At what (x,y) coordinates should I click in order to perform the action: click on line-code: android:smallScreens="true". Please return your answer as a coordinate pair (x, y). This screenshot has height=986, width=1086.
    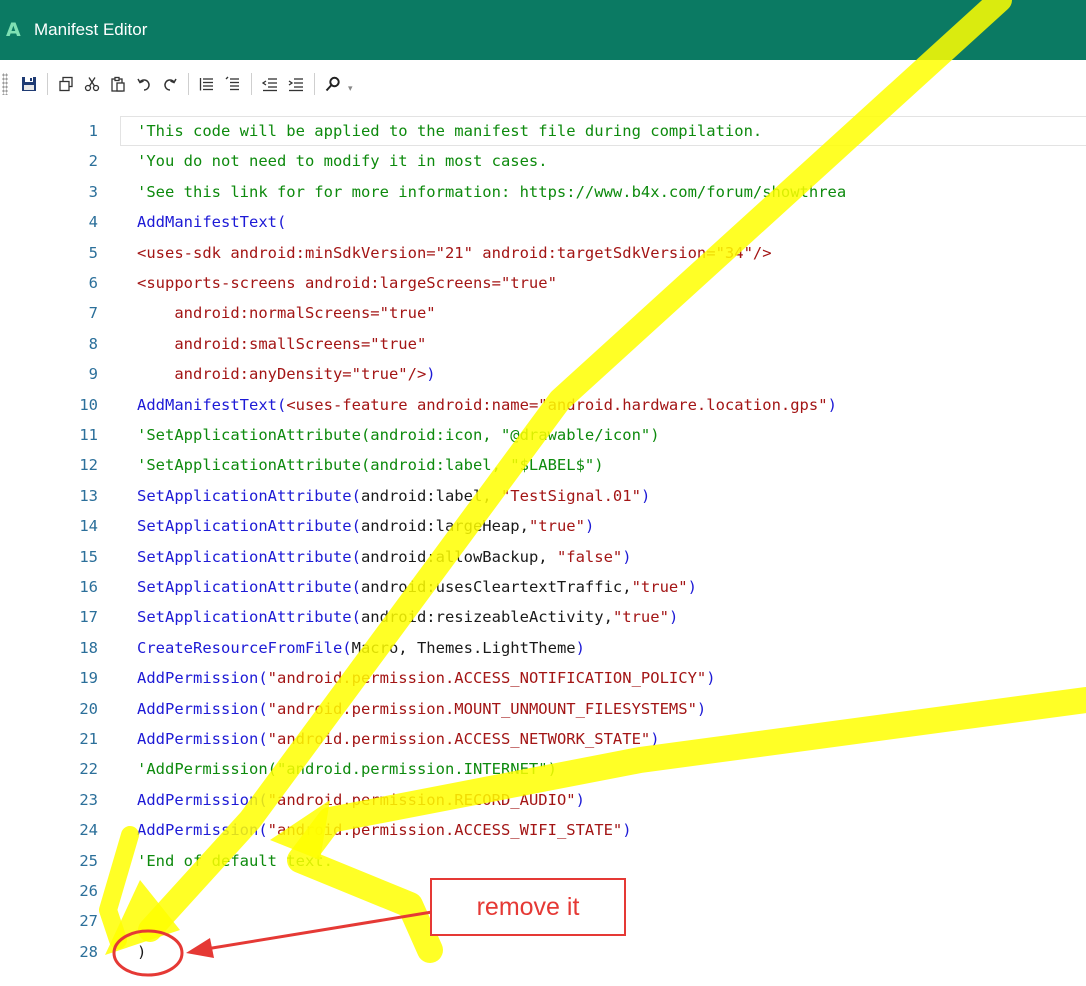
    Looking at the image, I should click on (281, 344).